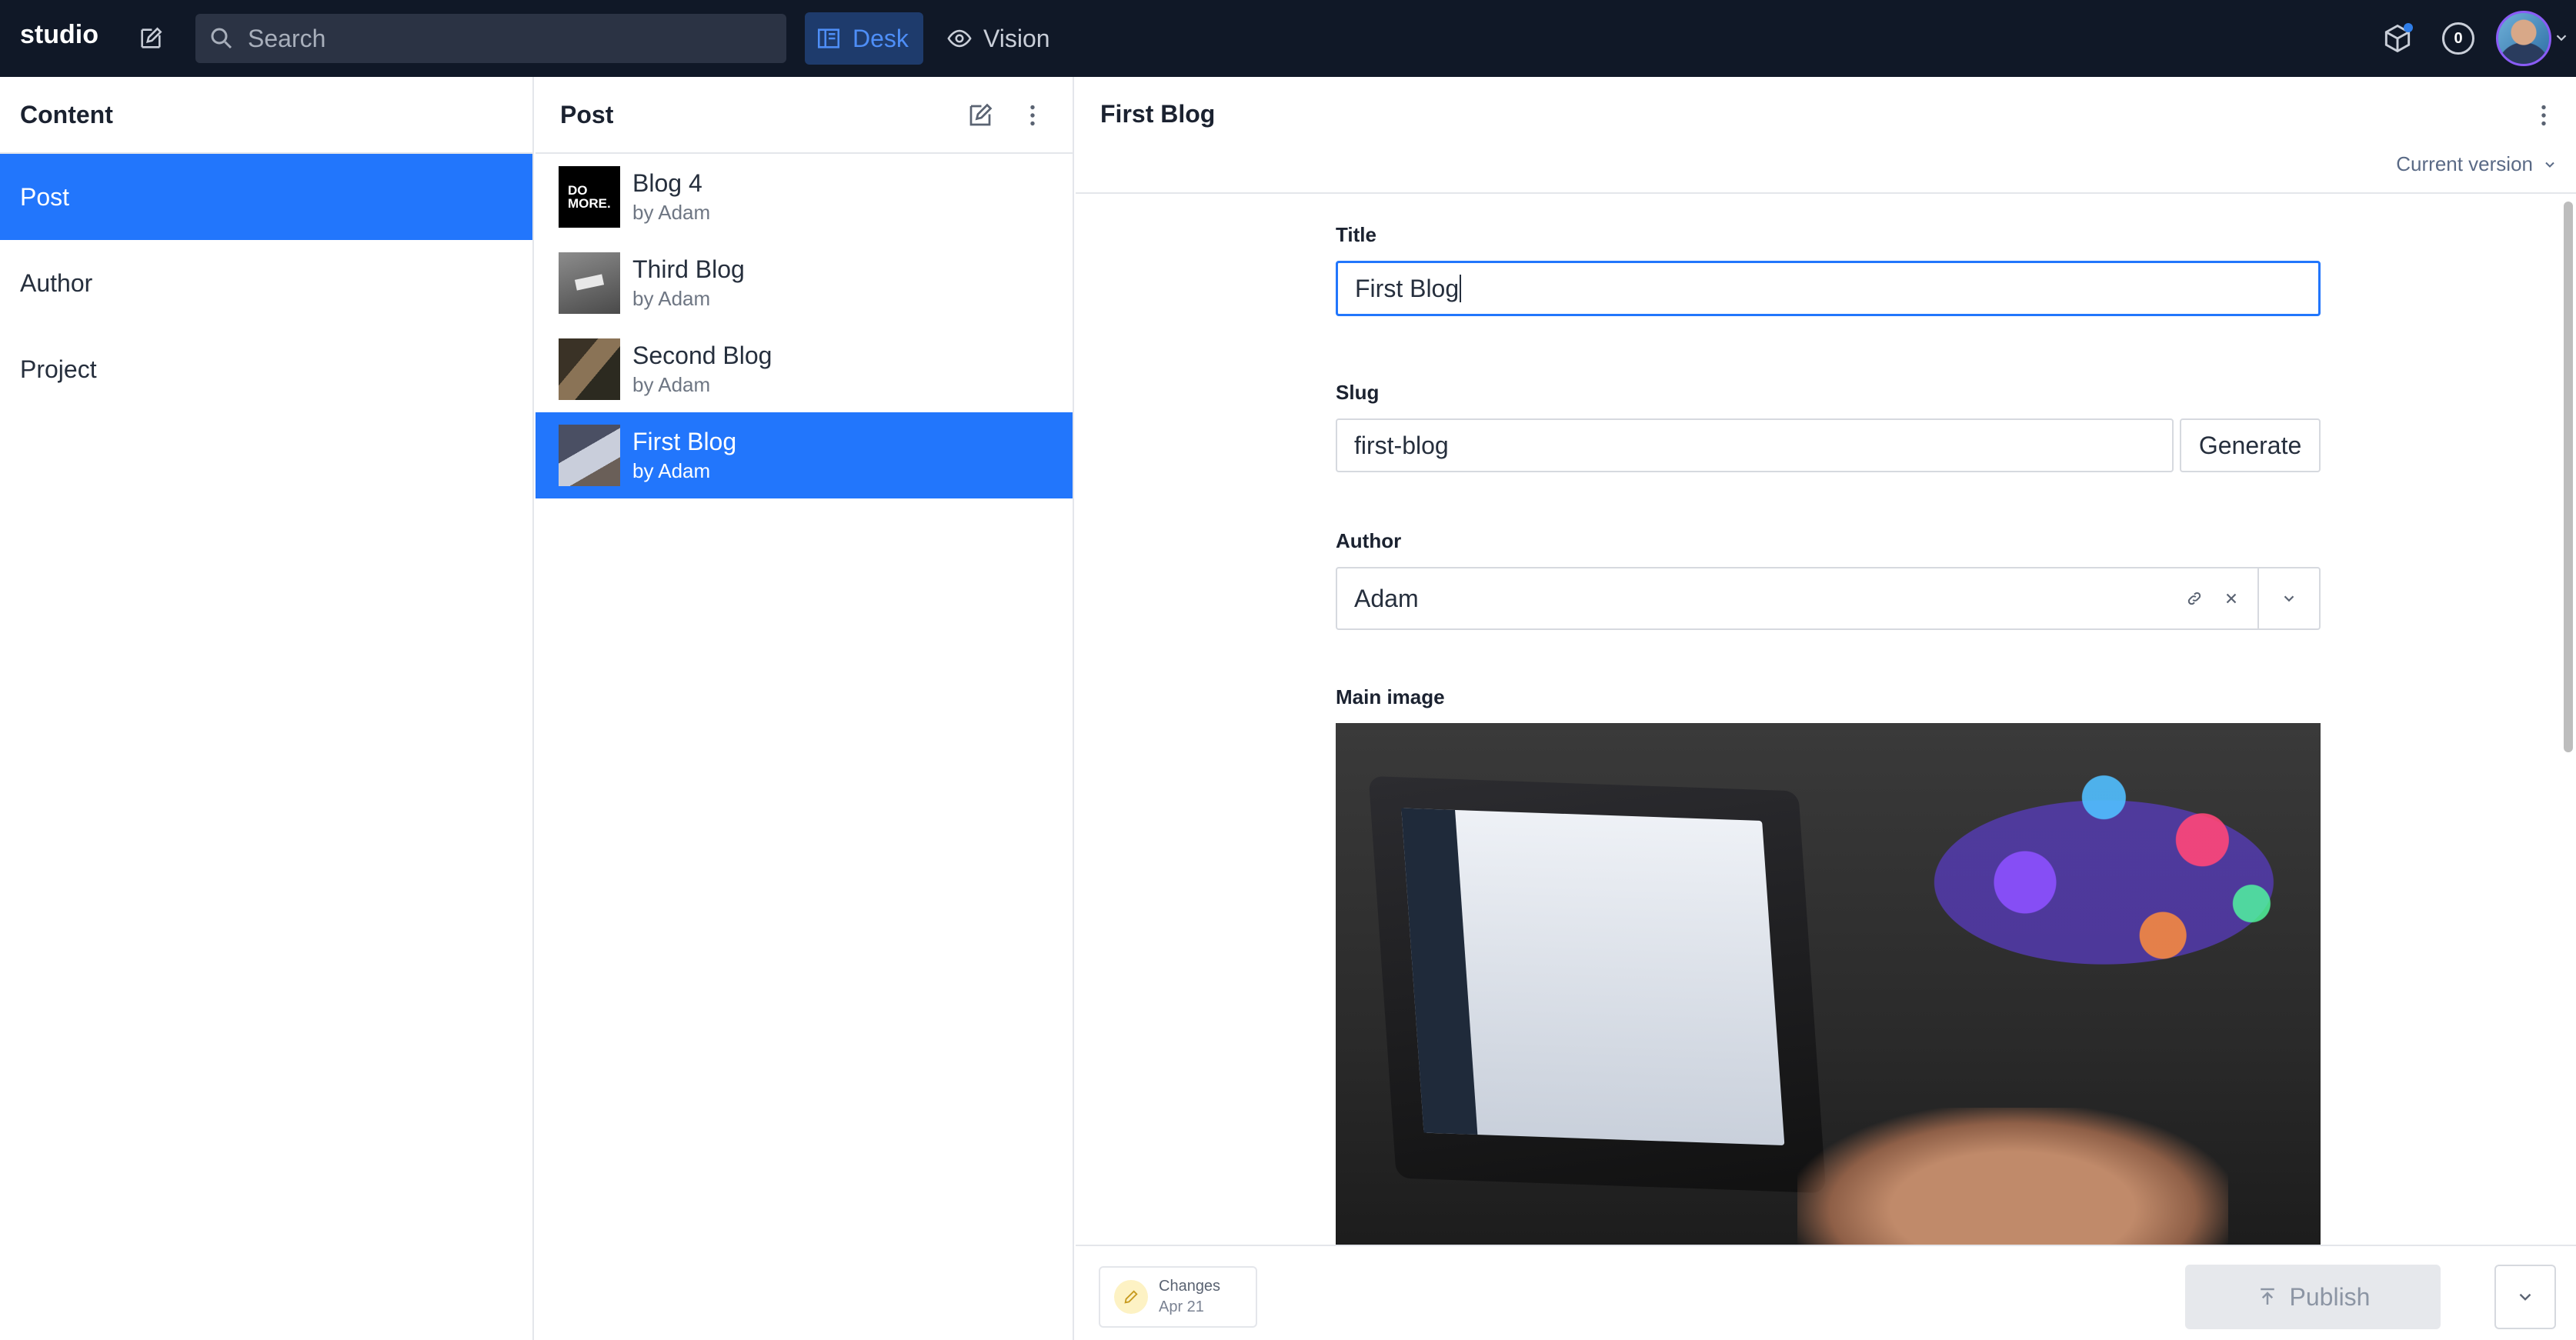 This screenshot has height=1340, width=2576. Describe the element at coordinates (589, 204) in the screenshot. I see `thumbnail-text: MORE.` at that location.